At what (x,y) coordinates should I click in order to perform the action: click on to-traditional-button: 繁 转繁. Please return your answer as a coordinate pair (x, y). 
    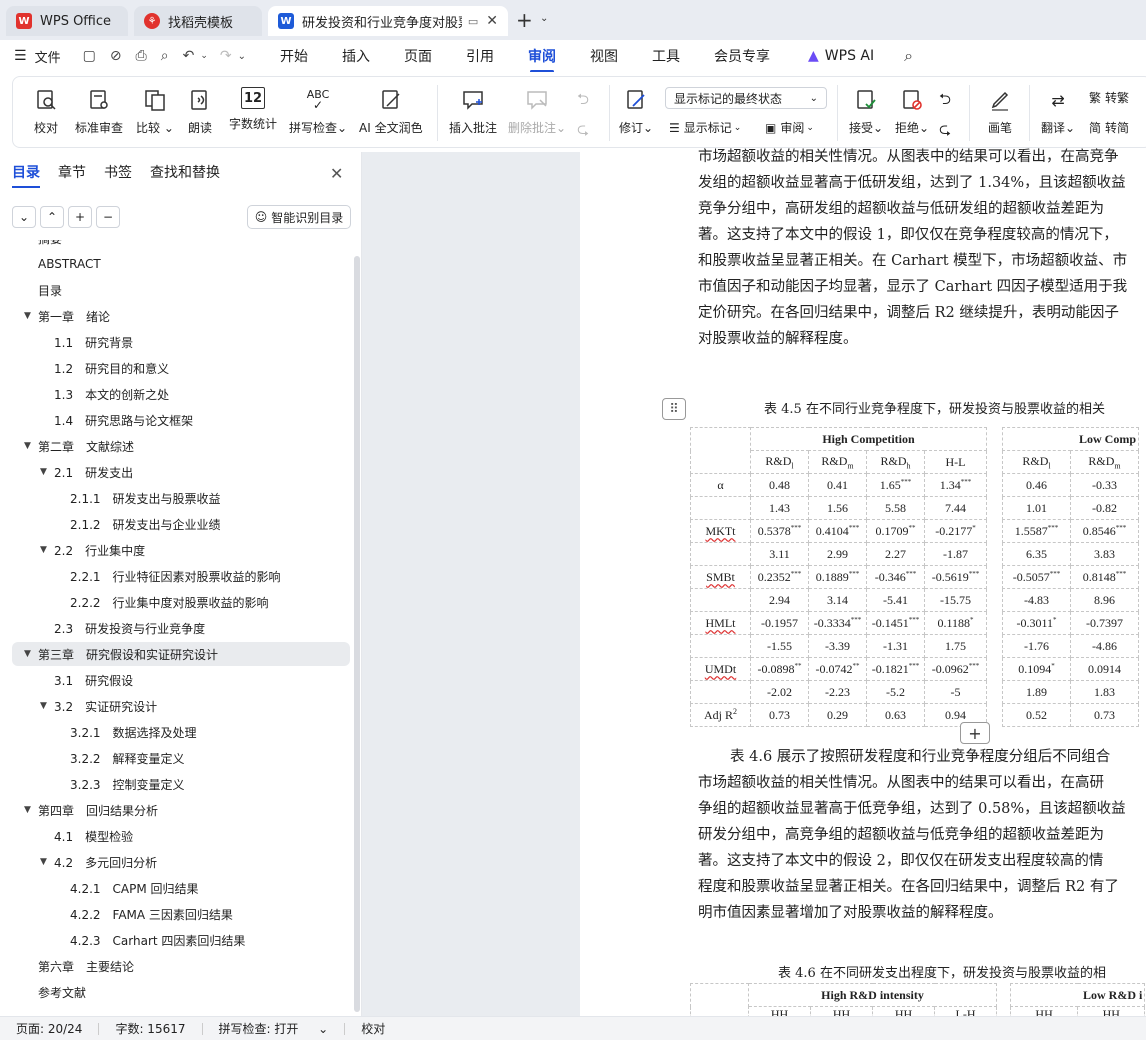
    Looking at the image, I should click on (1109, 97).